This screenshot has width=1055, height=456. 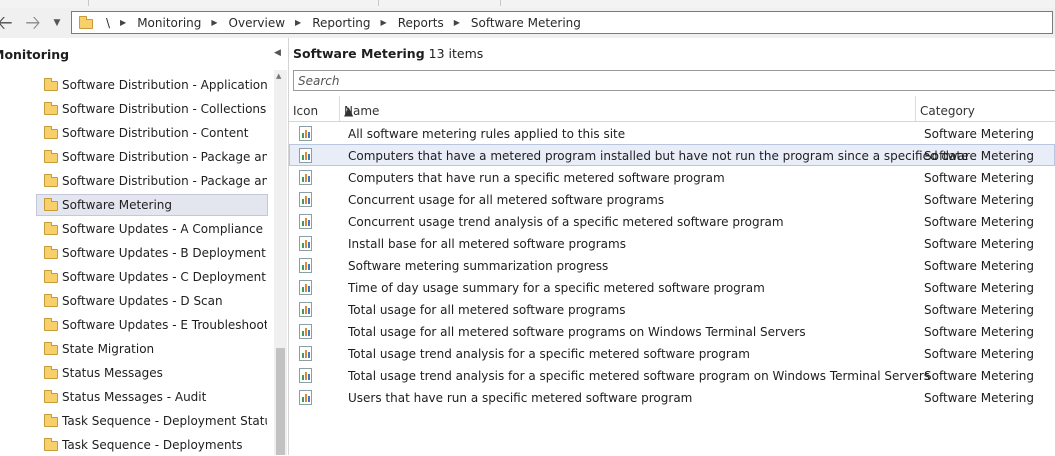 What do you see at coordinates (144, 54) in the screenshot?
I see `navigation-header: Monitoring ◀` at bounding box center [144, 54].